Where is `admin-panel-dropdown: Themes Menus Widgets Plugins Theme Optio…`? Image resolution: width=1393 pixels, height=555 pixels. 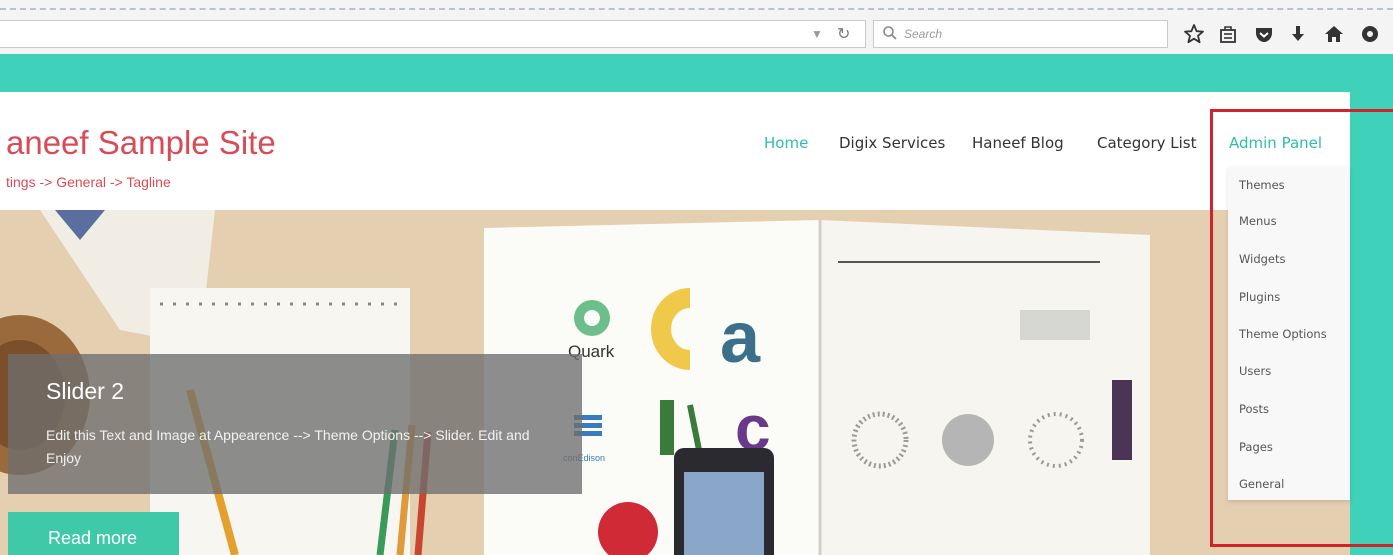
admin-panel-dropdown: Themes Menus Widgets Plugins Theme Optio… is located at coordinates (1289, 333).